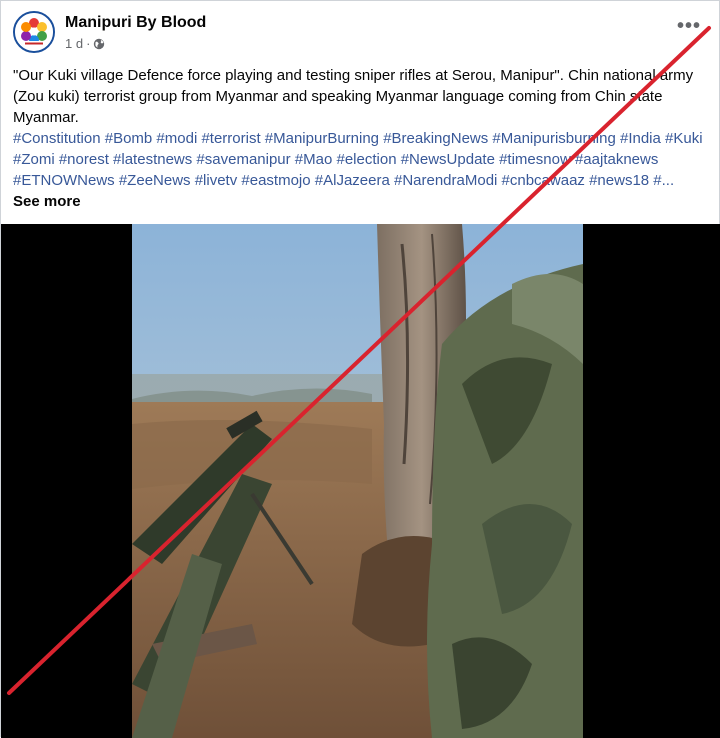 This screenshot has height=738, width=720. Describe the element at coordinates (689, 26) in the screenshot. I see `more-options-button: •••` at that location.